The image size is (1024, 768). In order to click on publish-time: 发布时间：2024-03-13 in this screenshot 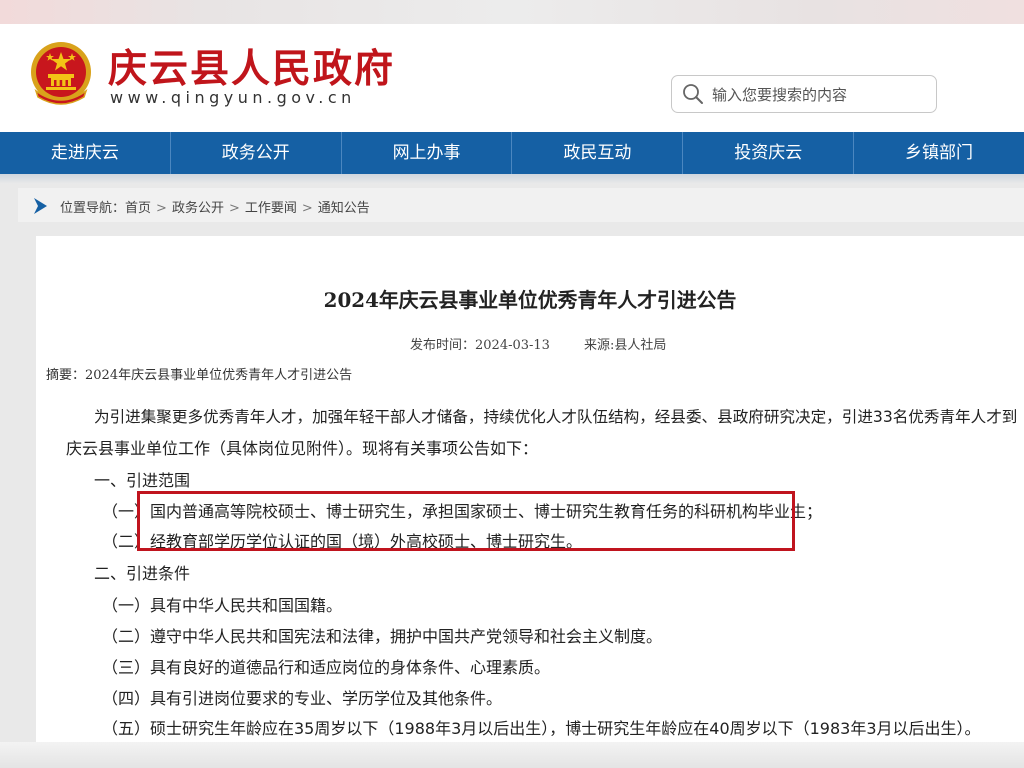, I will do `click(480, 345)`.